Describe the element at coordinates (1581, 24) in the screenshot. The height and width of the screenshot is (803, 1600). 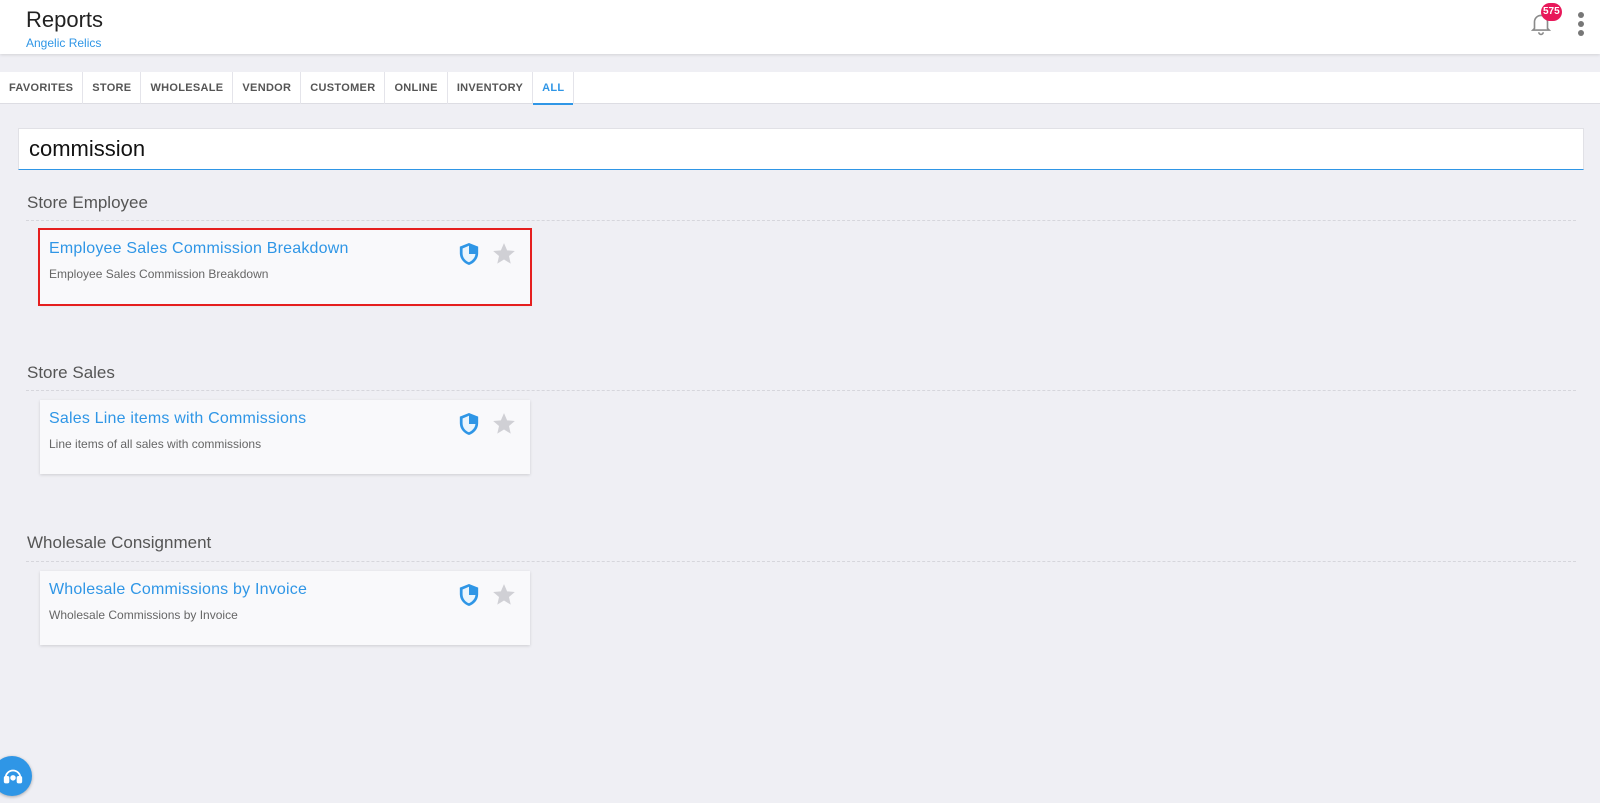
I see `more-vertical-icon` at that location.